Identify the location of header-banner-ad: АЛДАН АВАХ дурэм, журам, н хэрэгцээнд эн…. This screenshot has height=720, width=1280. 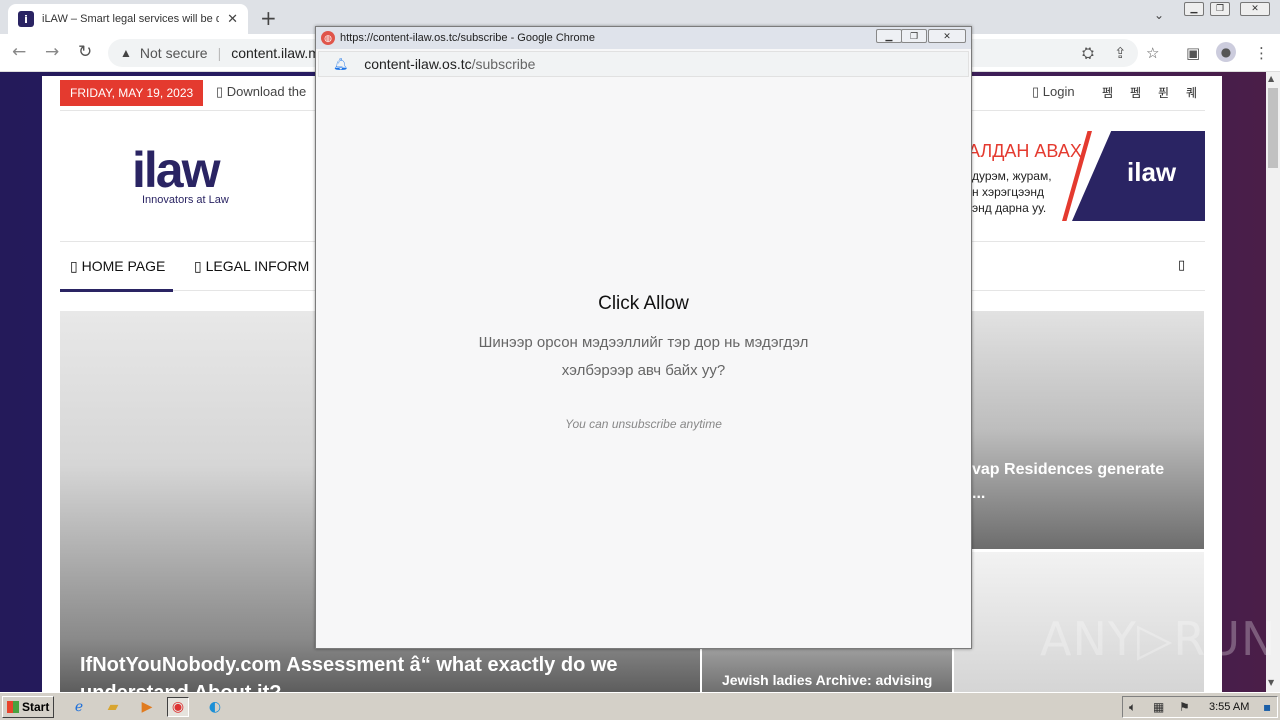
(1083, 176).